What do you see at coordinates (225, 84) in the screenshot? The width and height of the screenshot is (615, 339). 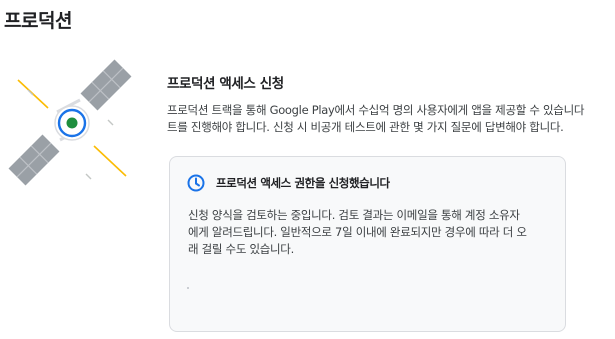 I see `section-title: 프로덕션 액세스 신청` at bounding box center [225, 84].